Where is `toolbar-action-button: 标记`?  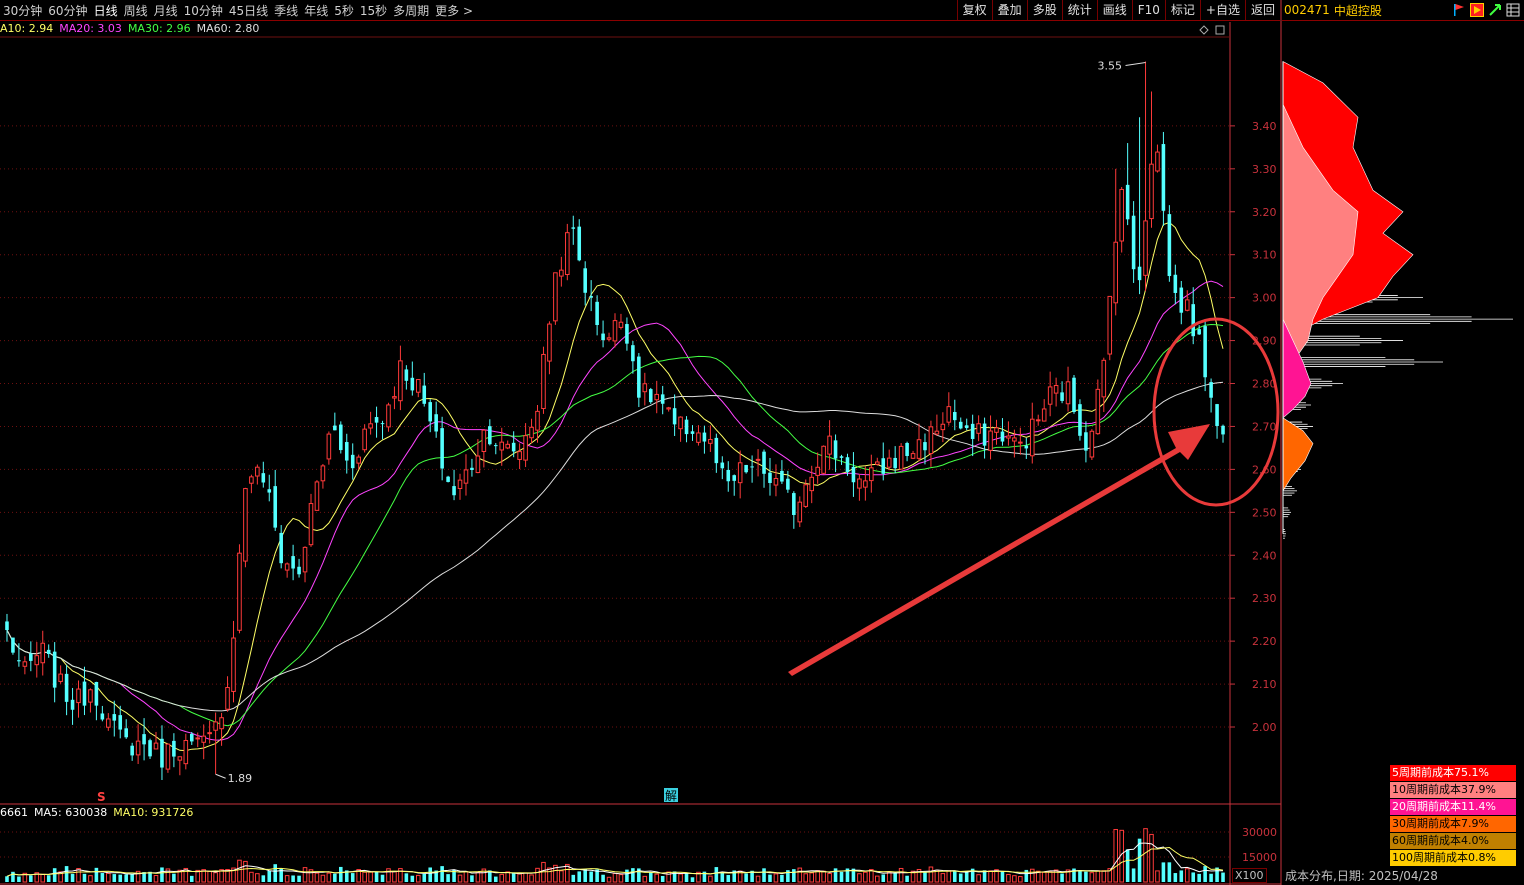 toolbar-action-button: 标记 is located at coordinates (1182, 10).